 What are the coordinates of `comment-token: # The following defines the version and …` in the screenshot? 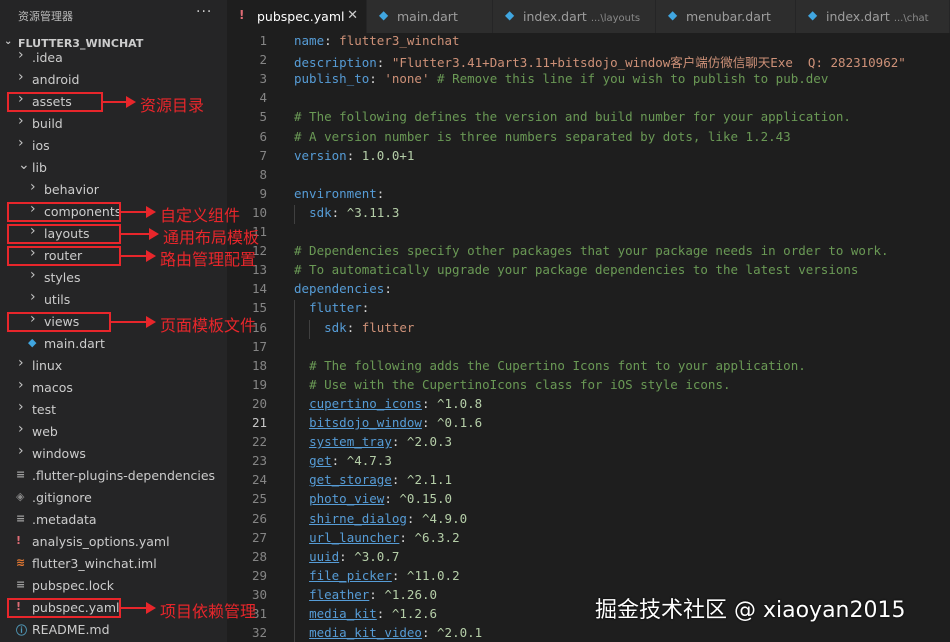 It's located at (572, 117).